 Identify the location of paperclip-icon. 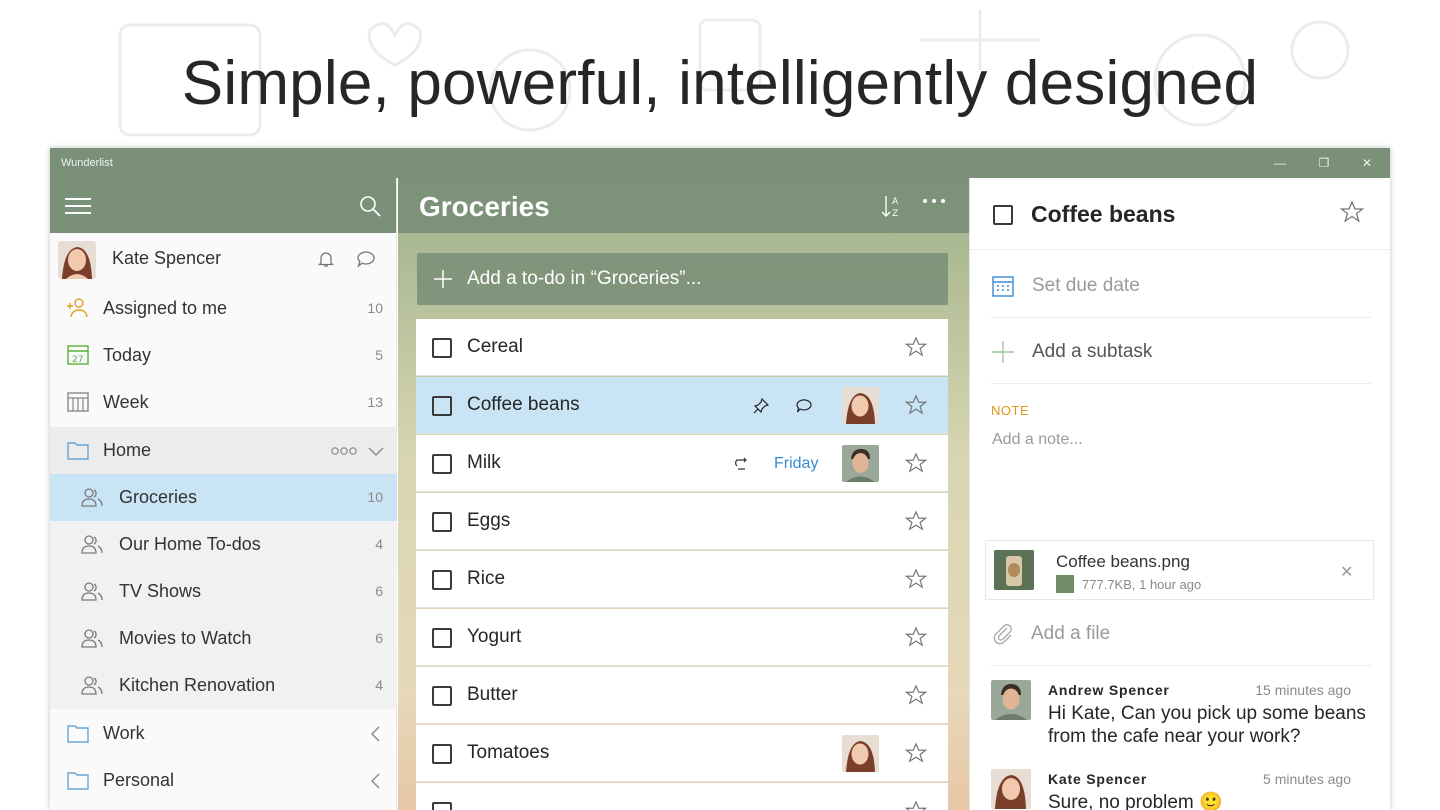
(1002, 634).